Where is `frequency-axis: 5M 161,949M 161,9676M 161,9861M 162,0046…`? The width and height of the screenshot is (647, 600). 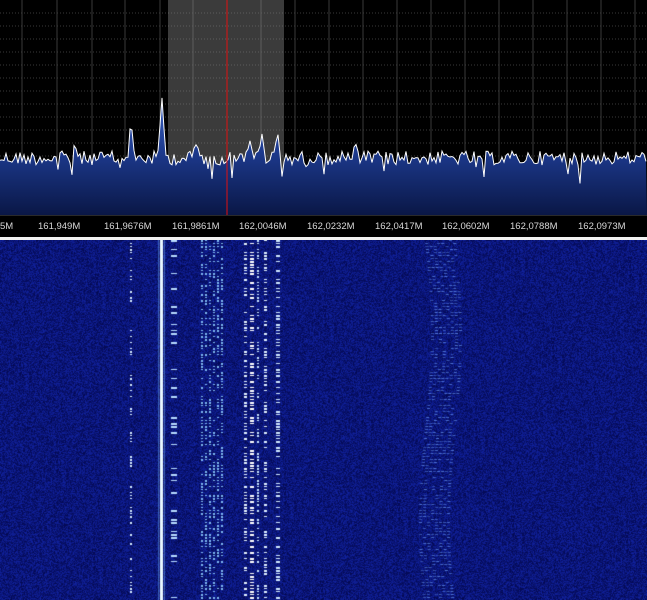 frequency-axis: 5M 161,949M 161,9676M 161,9861M 162,0046… is located at coordinates (323, 226).